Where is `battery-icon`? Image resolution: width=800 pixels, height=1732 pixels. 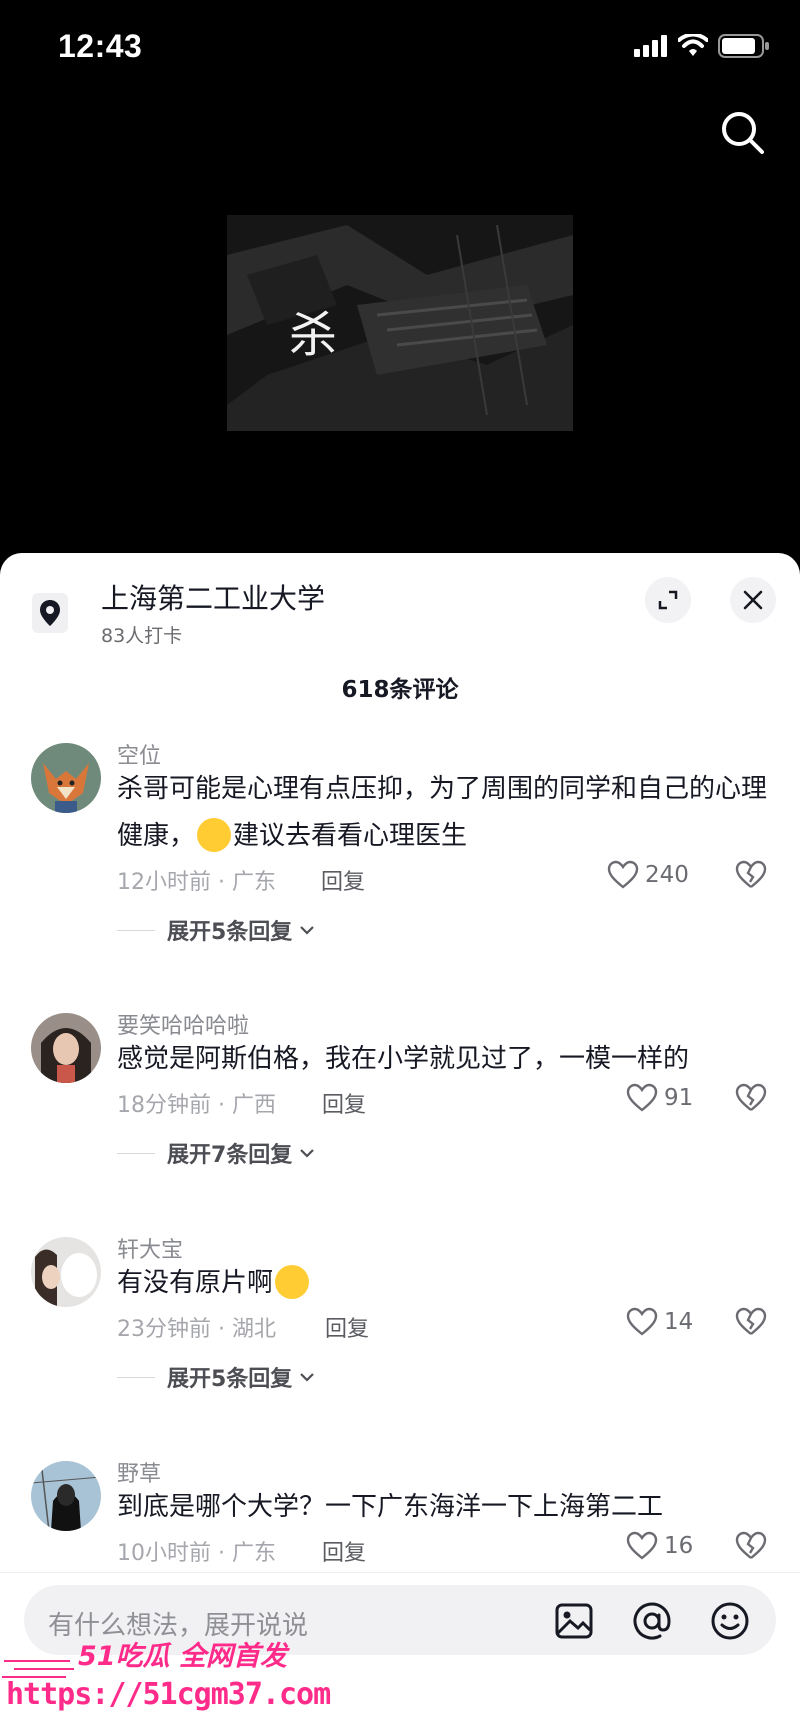
battery-icon is located at coordinates (743, 46).